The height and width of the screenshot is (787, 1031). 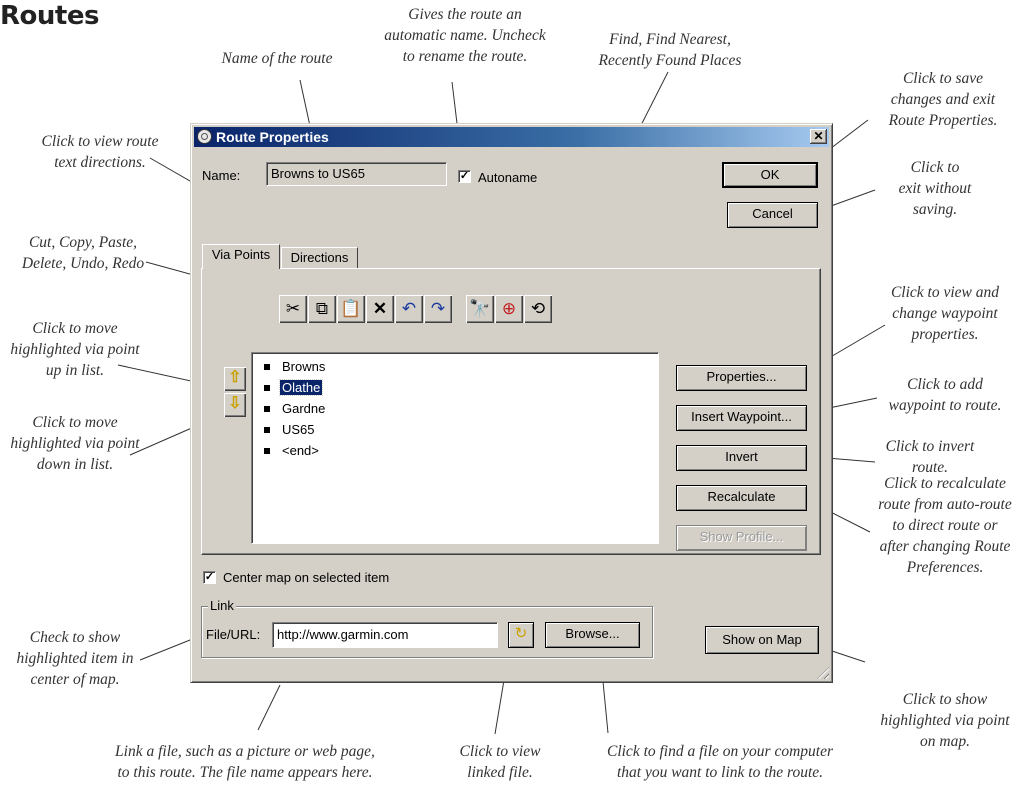 I want to click on copy-icon: ⧉, so click(x=322, y=308).